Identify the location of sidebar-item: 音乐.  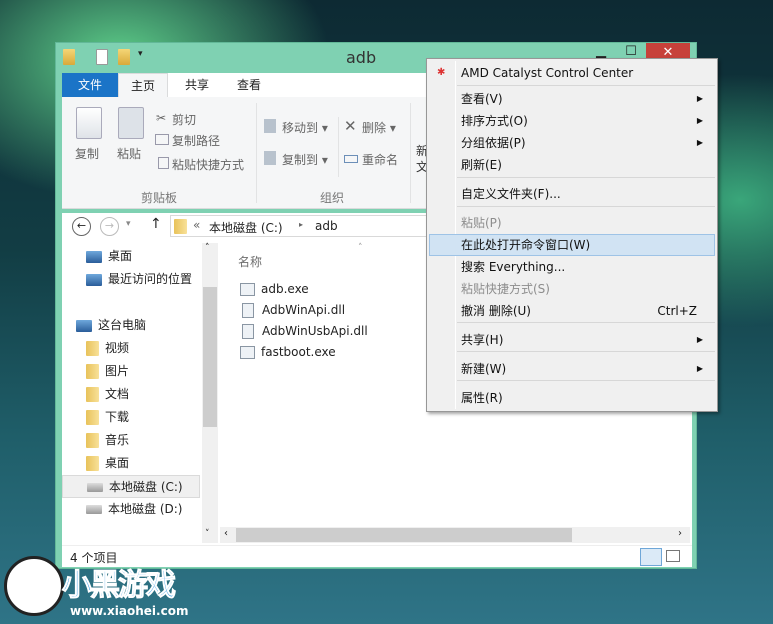
(131, 440).